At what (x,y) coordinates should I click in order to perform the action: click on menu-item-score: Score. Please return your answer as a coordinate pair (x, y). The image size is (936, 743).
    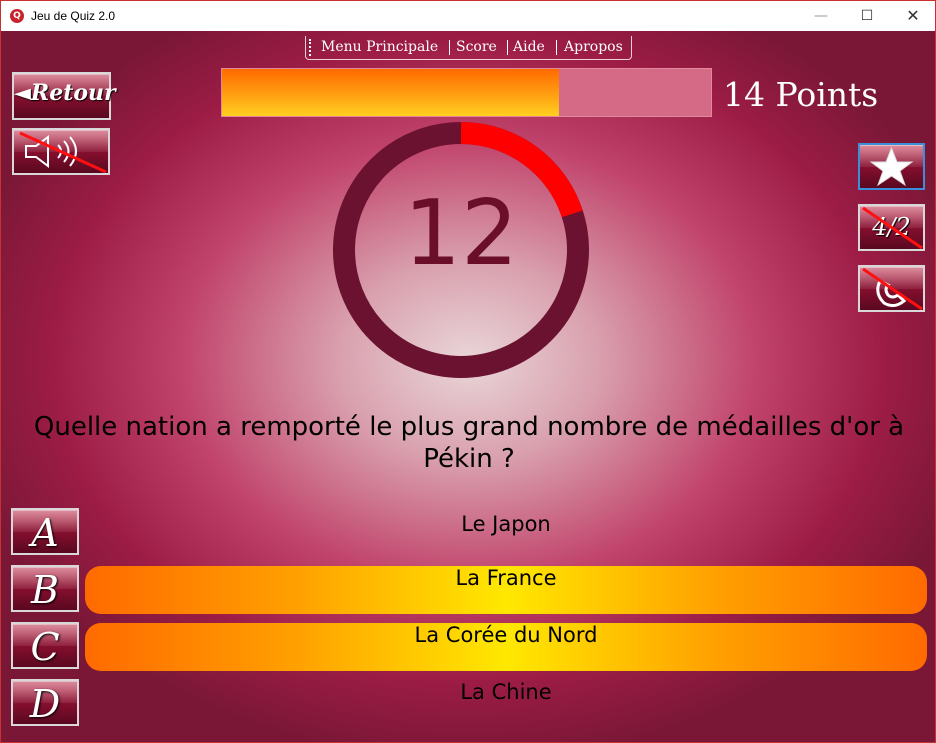
    Looking at the image, I should click on (476, 47).